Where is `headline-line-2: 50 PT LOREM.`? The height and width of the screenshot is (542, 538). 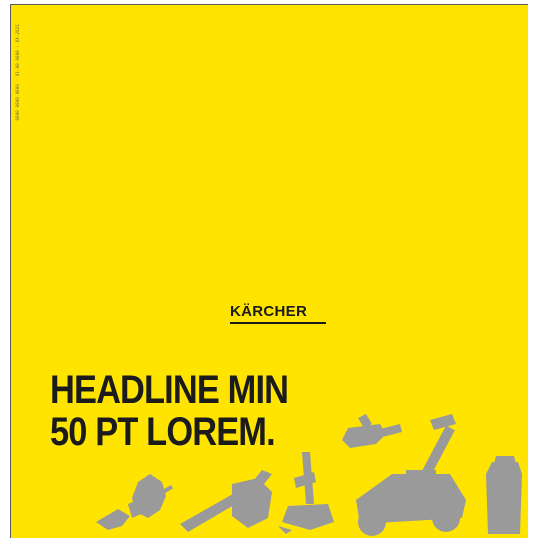
headline-line-2: 50 PT LOREM. is located at coordinates (163, 432).